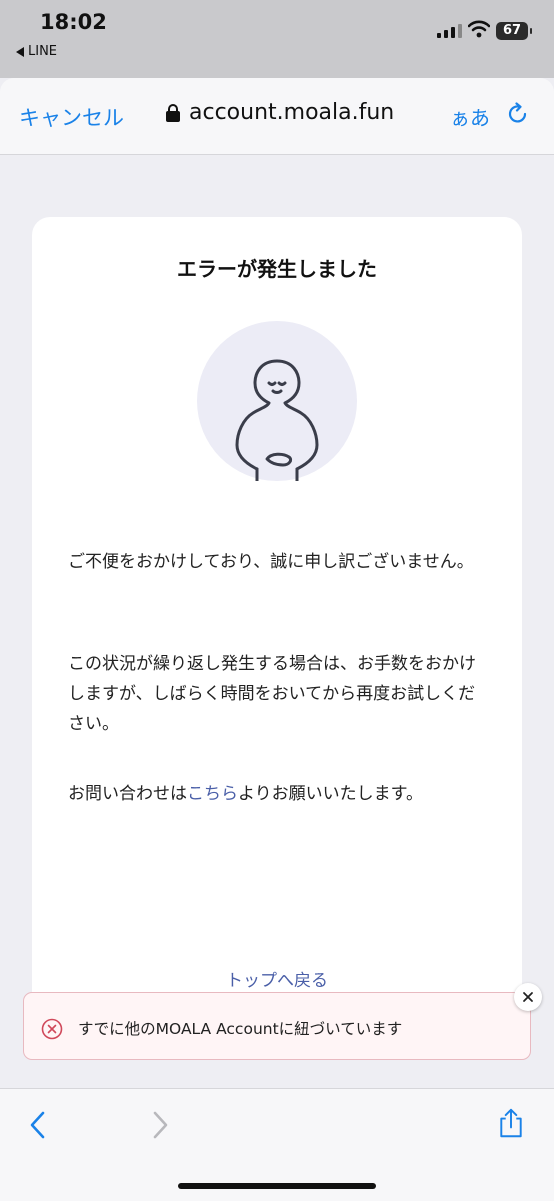  What do you see at coordinates (20, 51) in the screenshot?
I see `back-triangle-icon` at bounding box center [20, 51].